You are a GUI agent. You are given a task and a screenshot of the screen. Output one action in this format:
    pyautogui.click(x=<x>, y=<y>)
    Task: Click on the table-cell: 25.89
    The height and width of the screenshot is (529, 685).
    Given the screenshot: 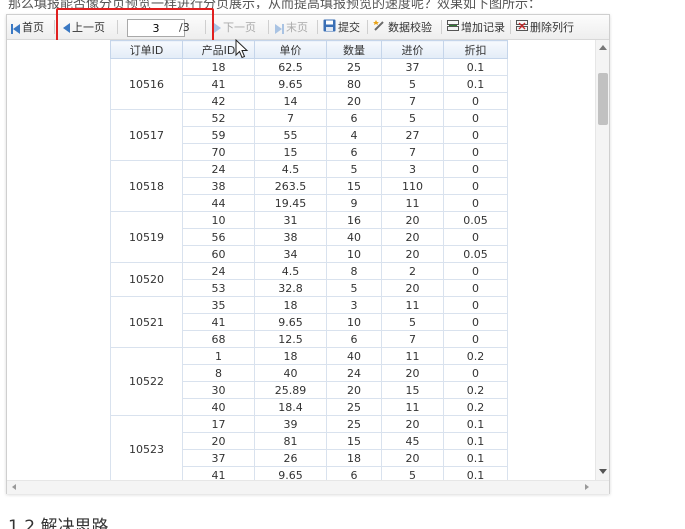 What is the action you would take?
    pyautogui.click(x=290, y=390)
    